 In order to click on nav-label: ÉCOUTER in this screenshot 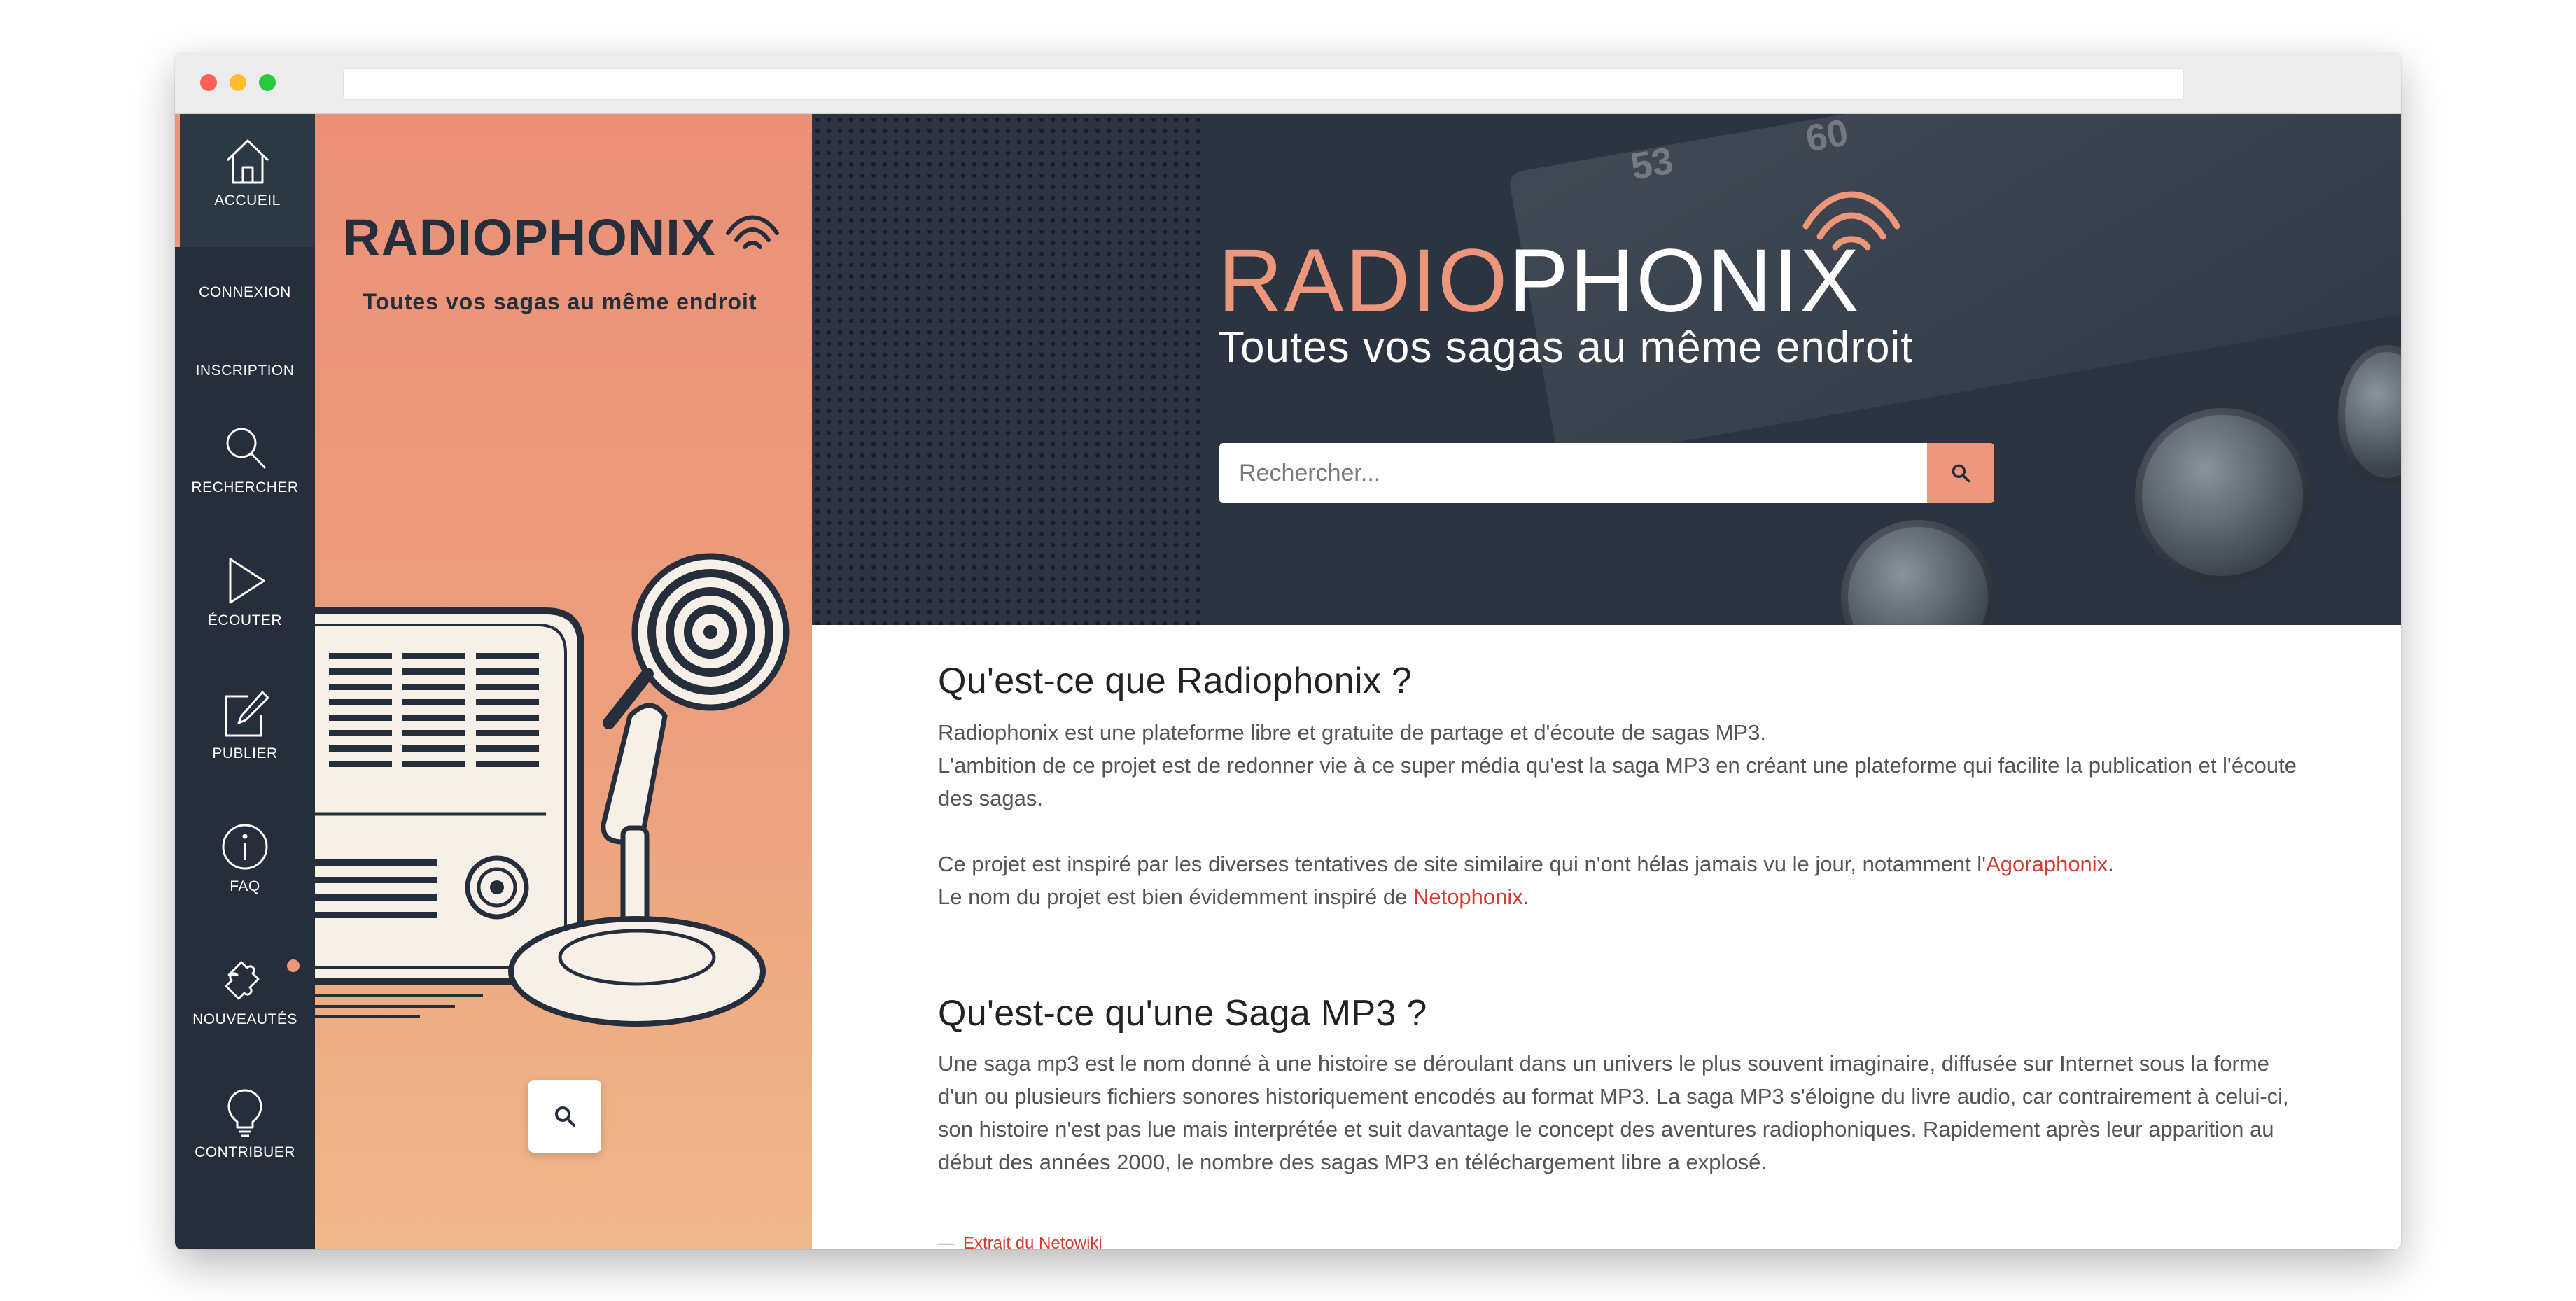, I will do `click(245, 620)`.